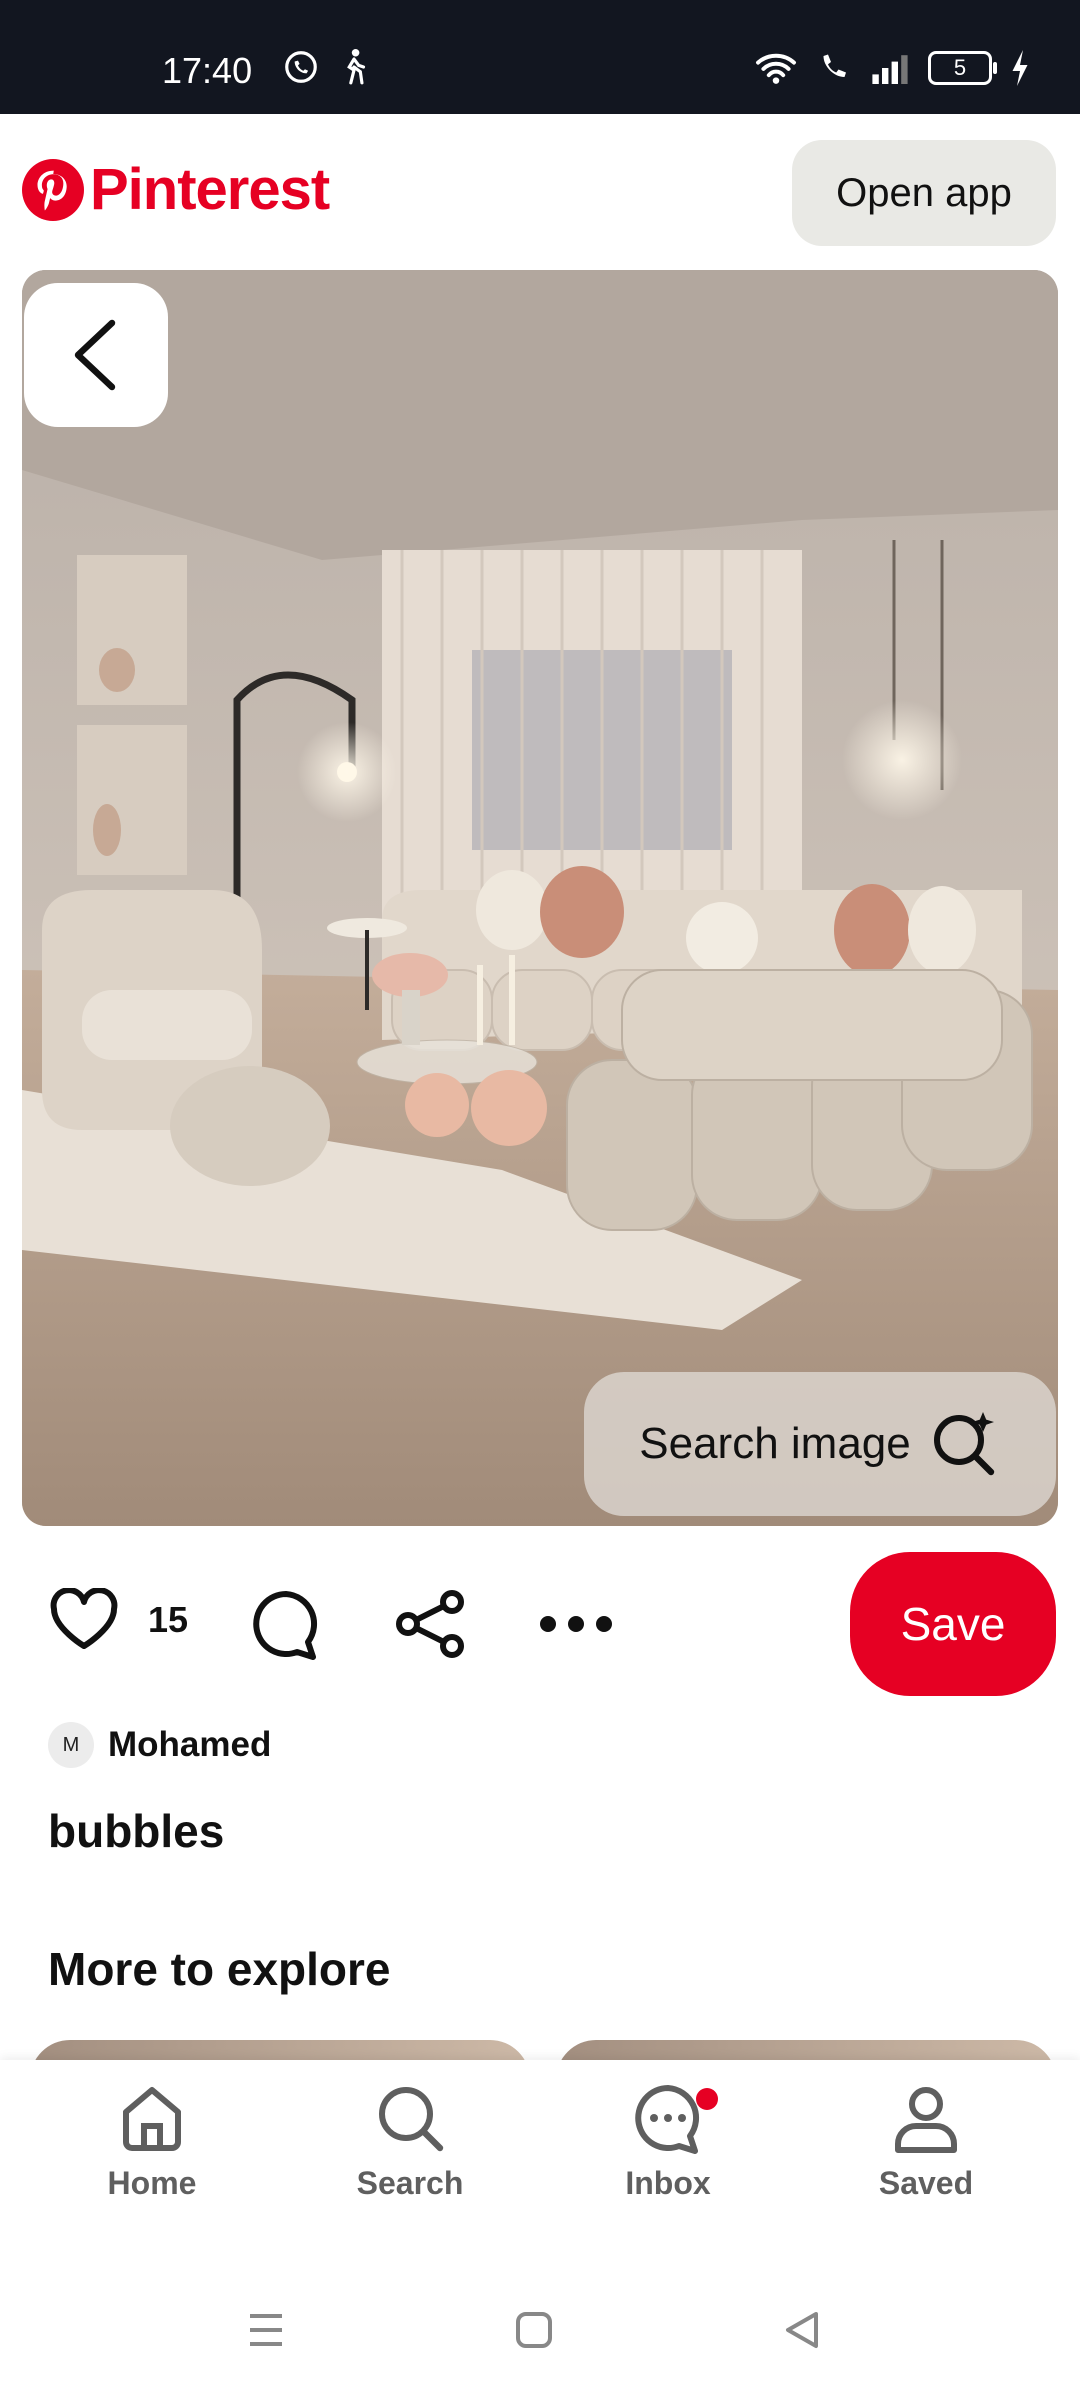  I want to click on status-left-icons, so click(325, 67).